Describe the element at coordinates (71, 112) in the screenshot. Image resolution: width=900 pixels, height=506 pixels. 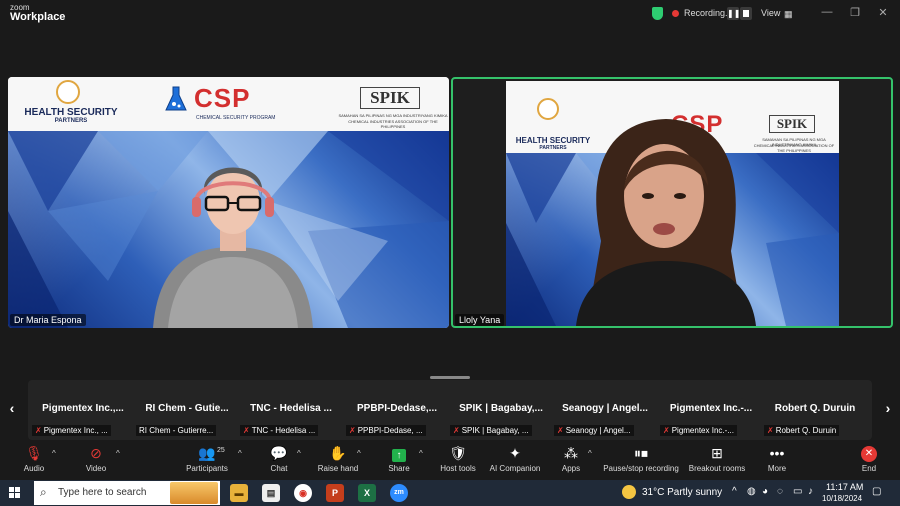
I see `hsp-logo-text: HEALTH SECURITY` at that location.